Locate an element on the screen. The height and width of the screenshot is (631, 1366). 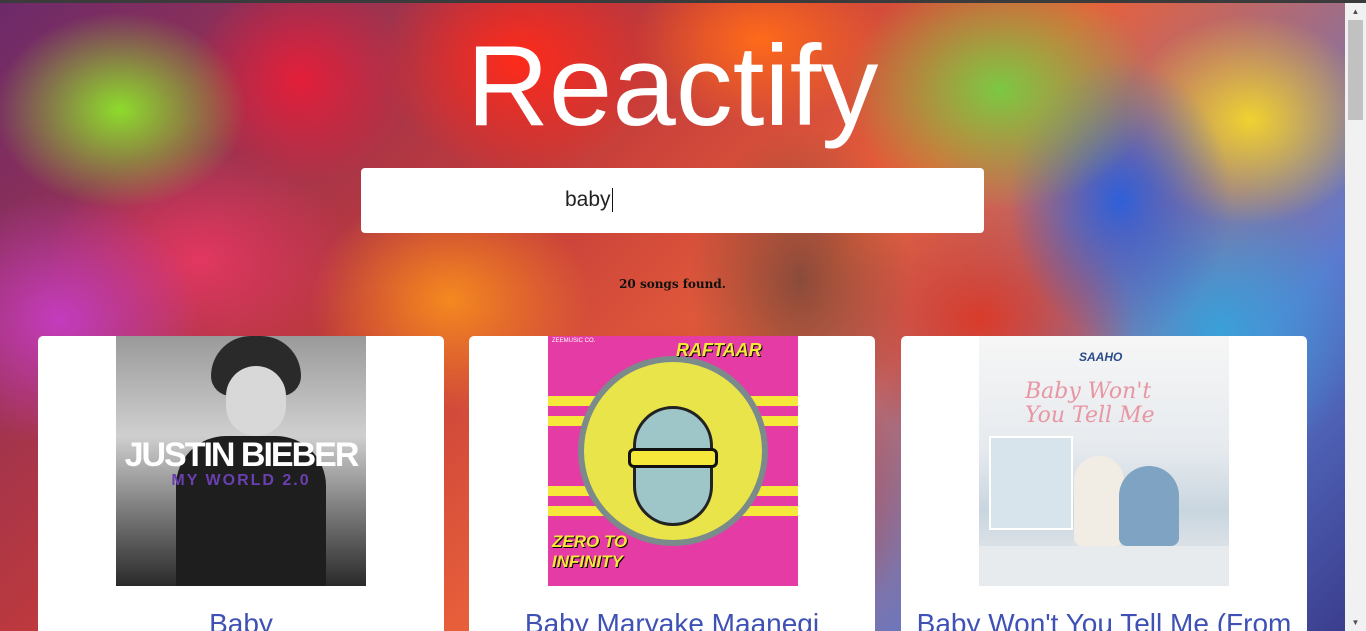
album-art-label: ZEEMUSIC CO. is located at coordinates (574, 341).